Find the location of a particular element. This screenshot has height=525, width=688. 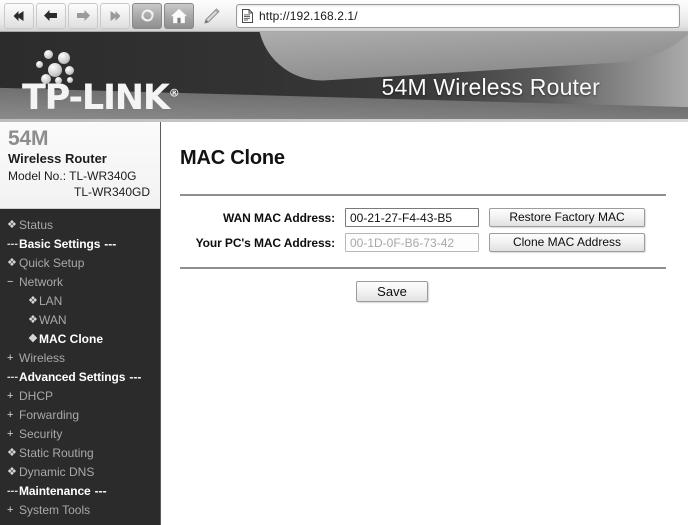

form-divider is located at coordinates (423, 268).